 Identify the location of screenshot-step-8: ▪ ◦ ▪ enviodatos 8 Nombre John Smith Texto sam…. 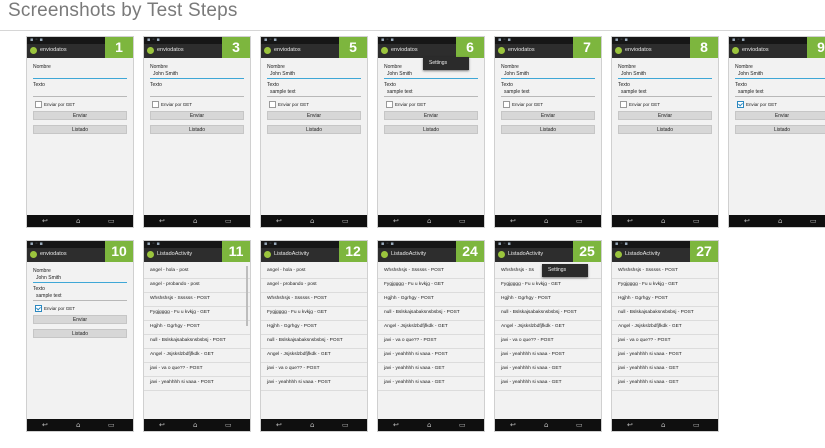
(665, 132).